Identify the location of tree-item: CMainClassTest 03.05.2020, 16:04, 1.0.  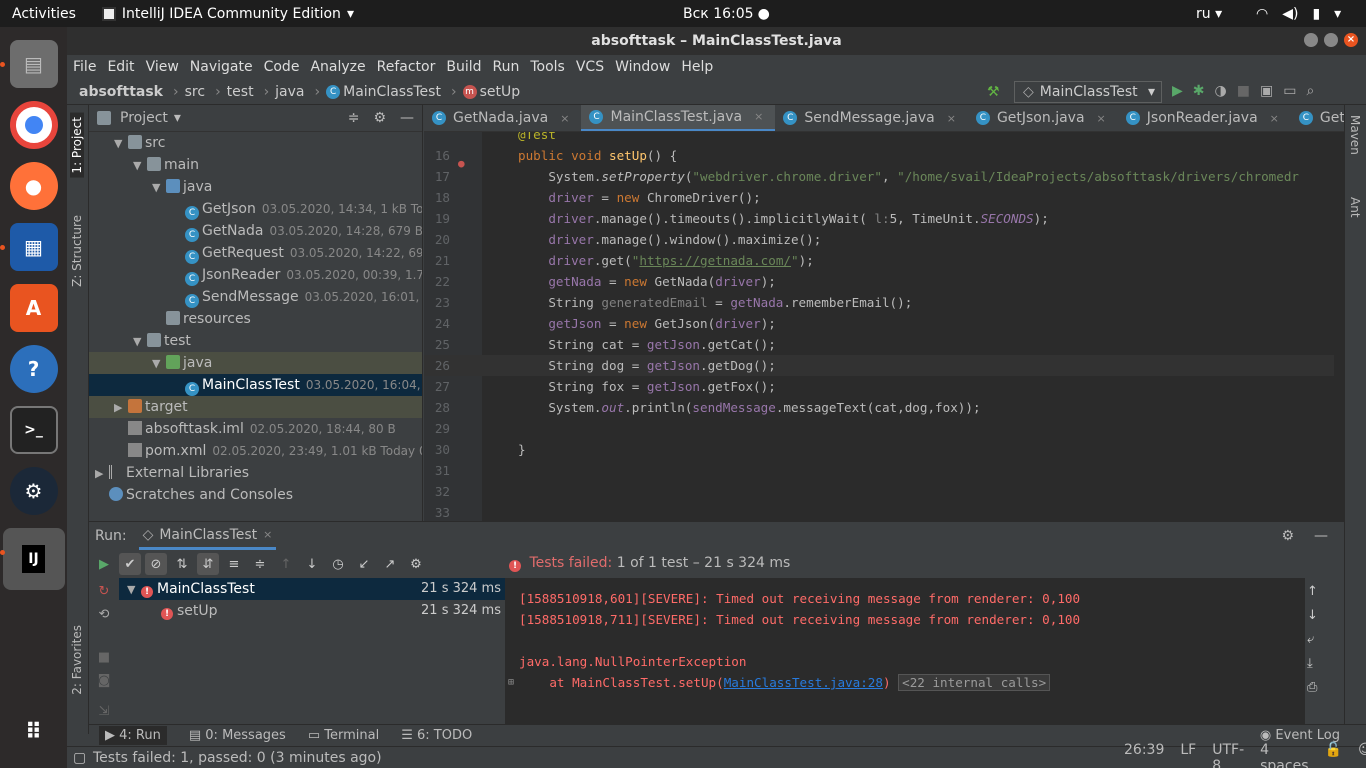
(255, 385).